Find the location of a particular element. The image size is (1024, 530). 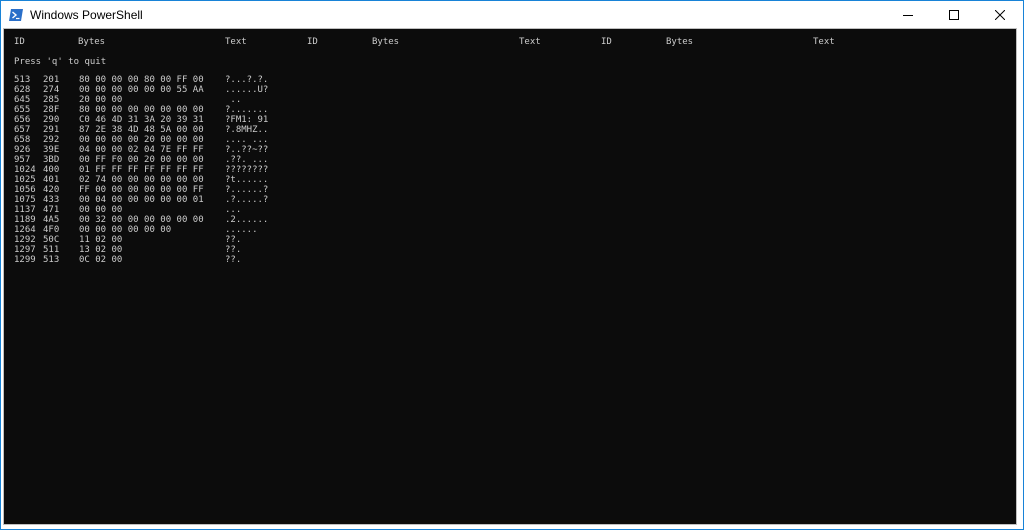

row-hex-id: 39E is located at coordinates (51, 150).